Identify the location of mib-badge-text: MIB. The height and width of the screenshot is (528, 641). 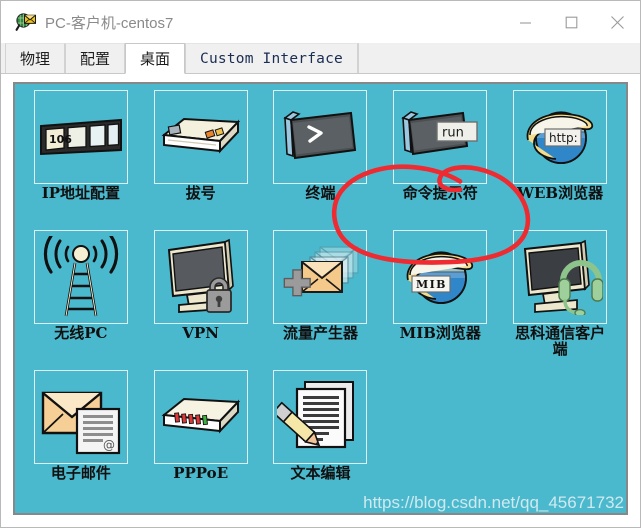
(431, 284).